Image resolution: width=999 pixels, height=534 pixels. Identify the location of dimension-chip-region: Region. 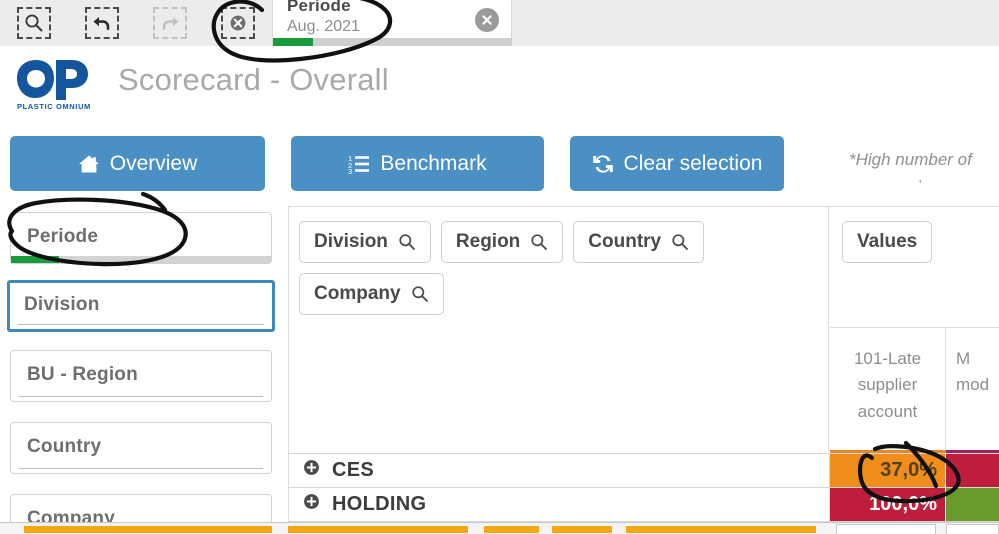
(502, 242).